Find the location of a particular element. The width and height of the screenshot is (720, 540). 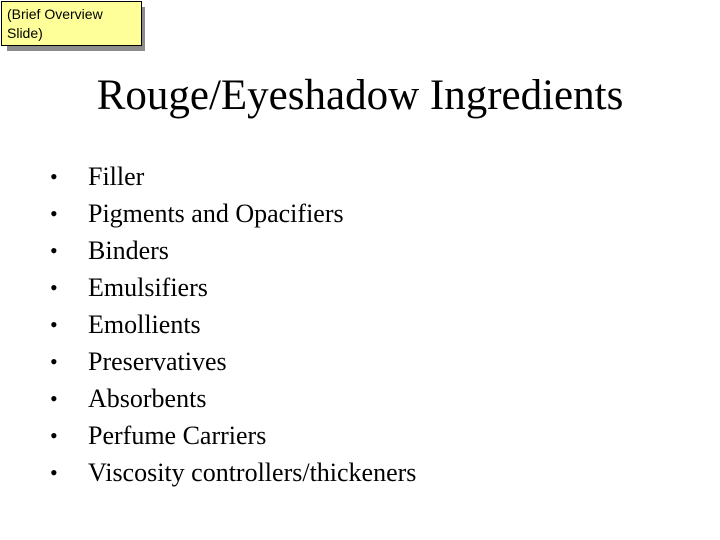

list-item: • Absorbents is located at coordinates (233, 398).